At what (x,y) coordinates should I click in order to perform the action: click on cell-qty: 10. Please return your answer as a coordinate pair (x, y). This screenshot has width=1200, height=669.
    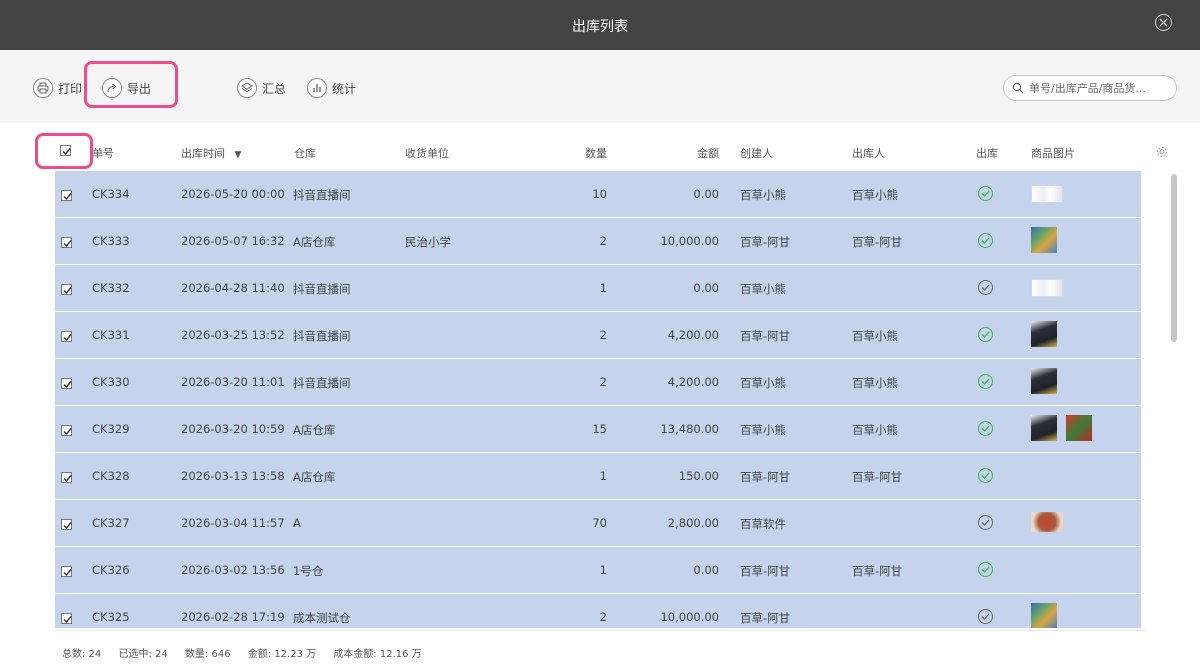
    Looking at the image, I should click on (599, 194).